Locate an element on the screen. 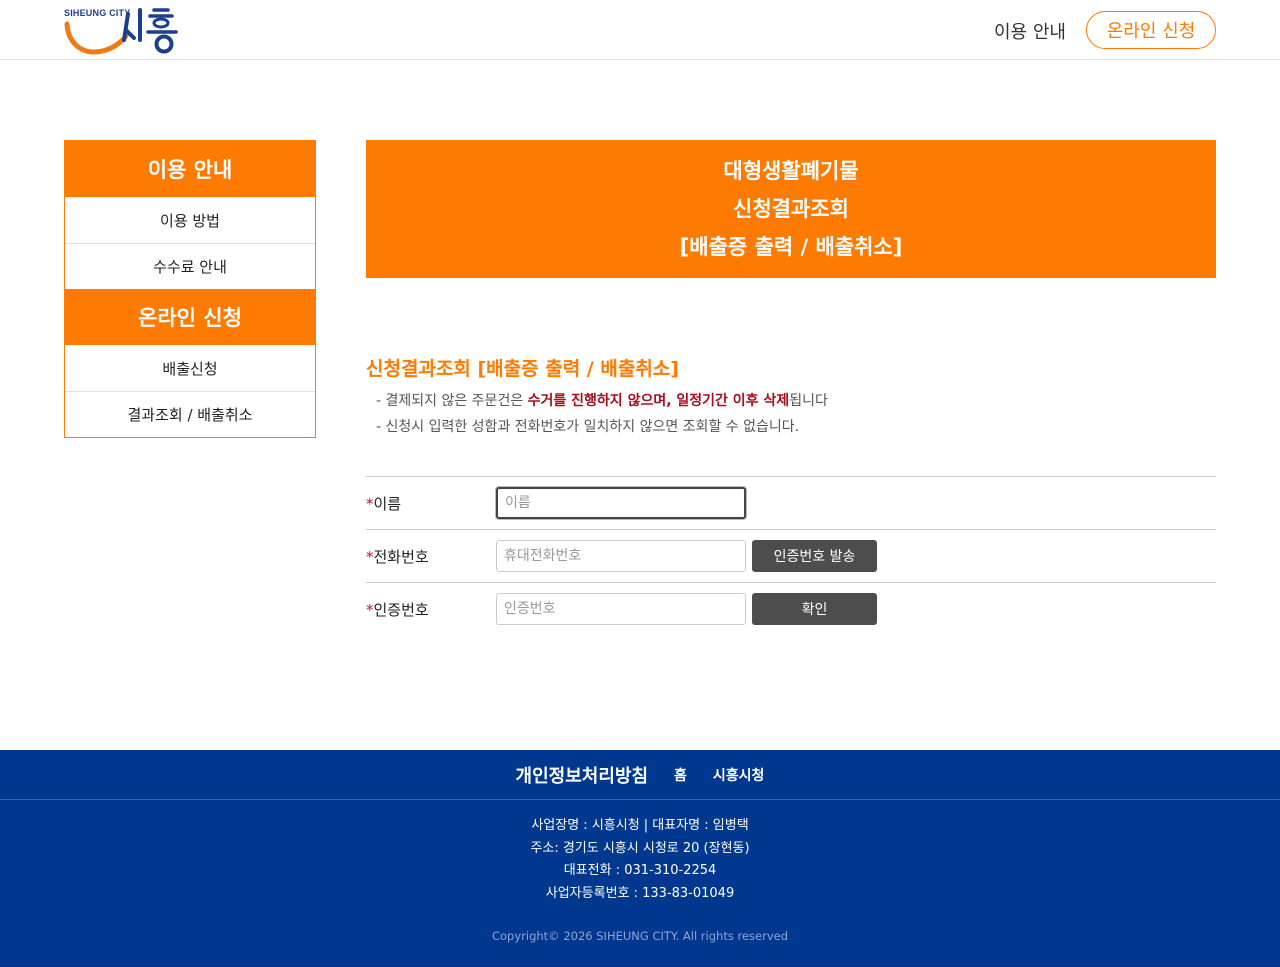 This screenshot has height=967, width=1280. siheung-logo: SIHEUNG CITY is located at coordinates (124, 31).